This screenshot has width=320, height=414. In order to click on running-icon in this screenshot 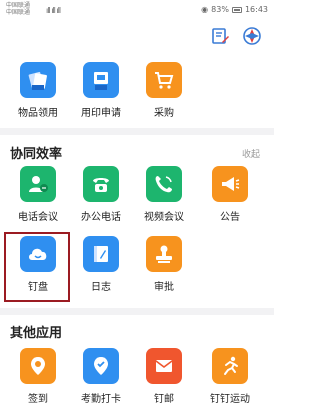, I will do `click(230, 366)`.